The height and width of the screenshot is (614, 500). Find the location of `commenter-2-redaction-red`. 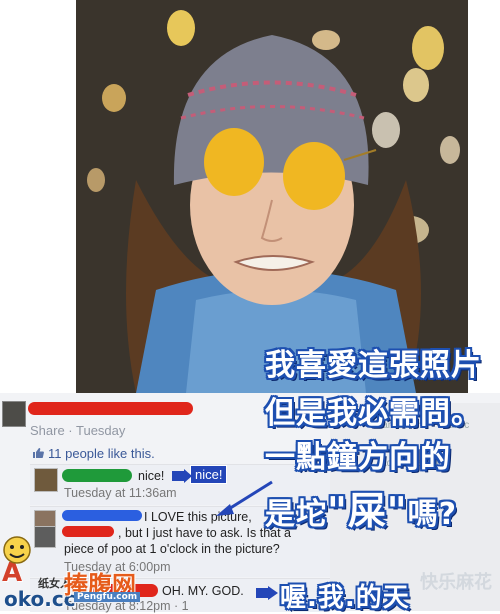

commenter-2-redaction-red is located at coordinates (88, 531).